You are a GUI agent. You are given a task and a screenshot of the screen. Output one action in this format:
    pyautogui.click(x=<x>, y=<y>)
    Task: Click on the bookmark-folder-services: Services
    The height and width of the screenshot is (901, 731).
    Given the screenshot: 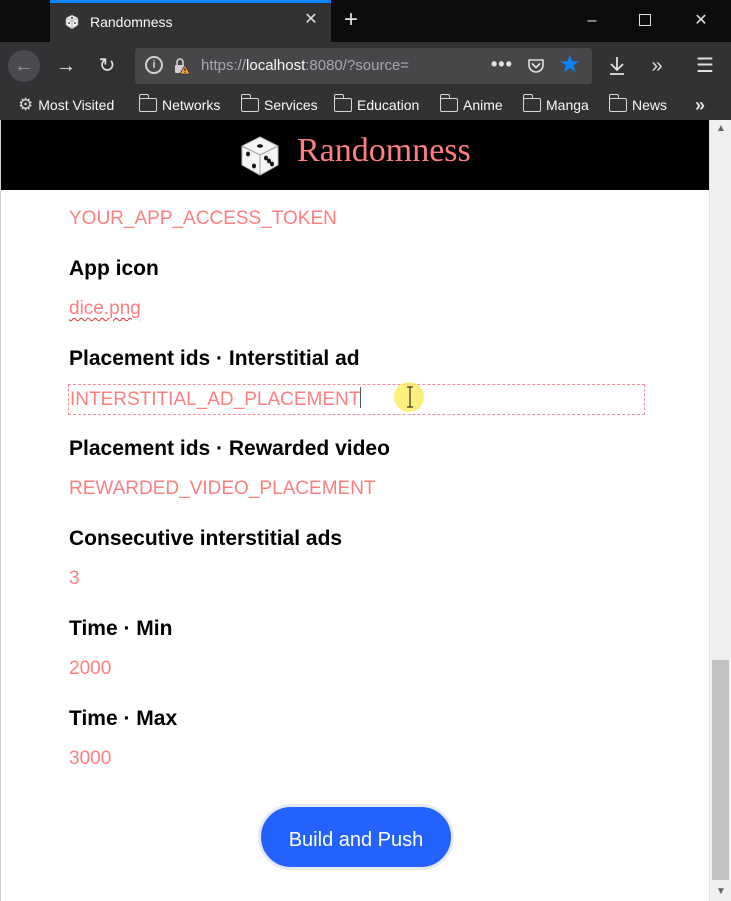 What is the action you would take?
    pyautogui.click(x=279, y=104)
    